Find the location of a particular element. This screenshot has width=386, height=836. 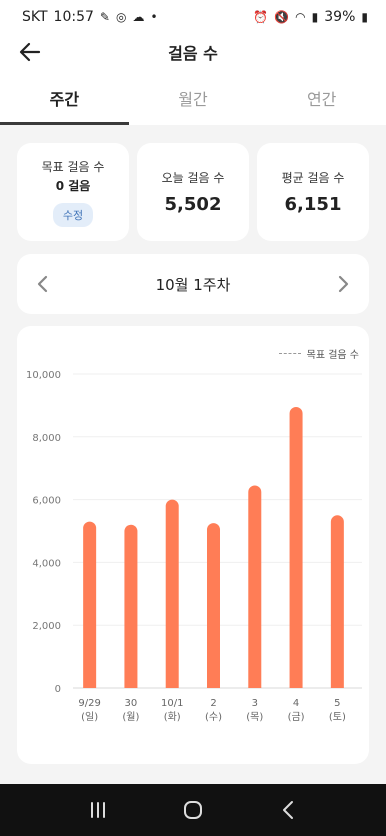

today-steps-value: 5,502 is located at coordinates (193, 204).